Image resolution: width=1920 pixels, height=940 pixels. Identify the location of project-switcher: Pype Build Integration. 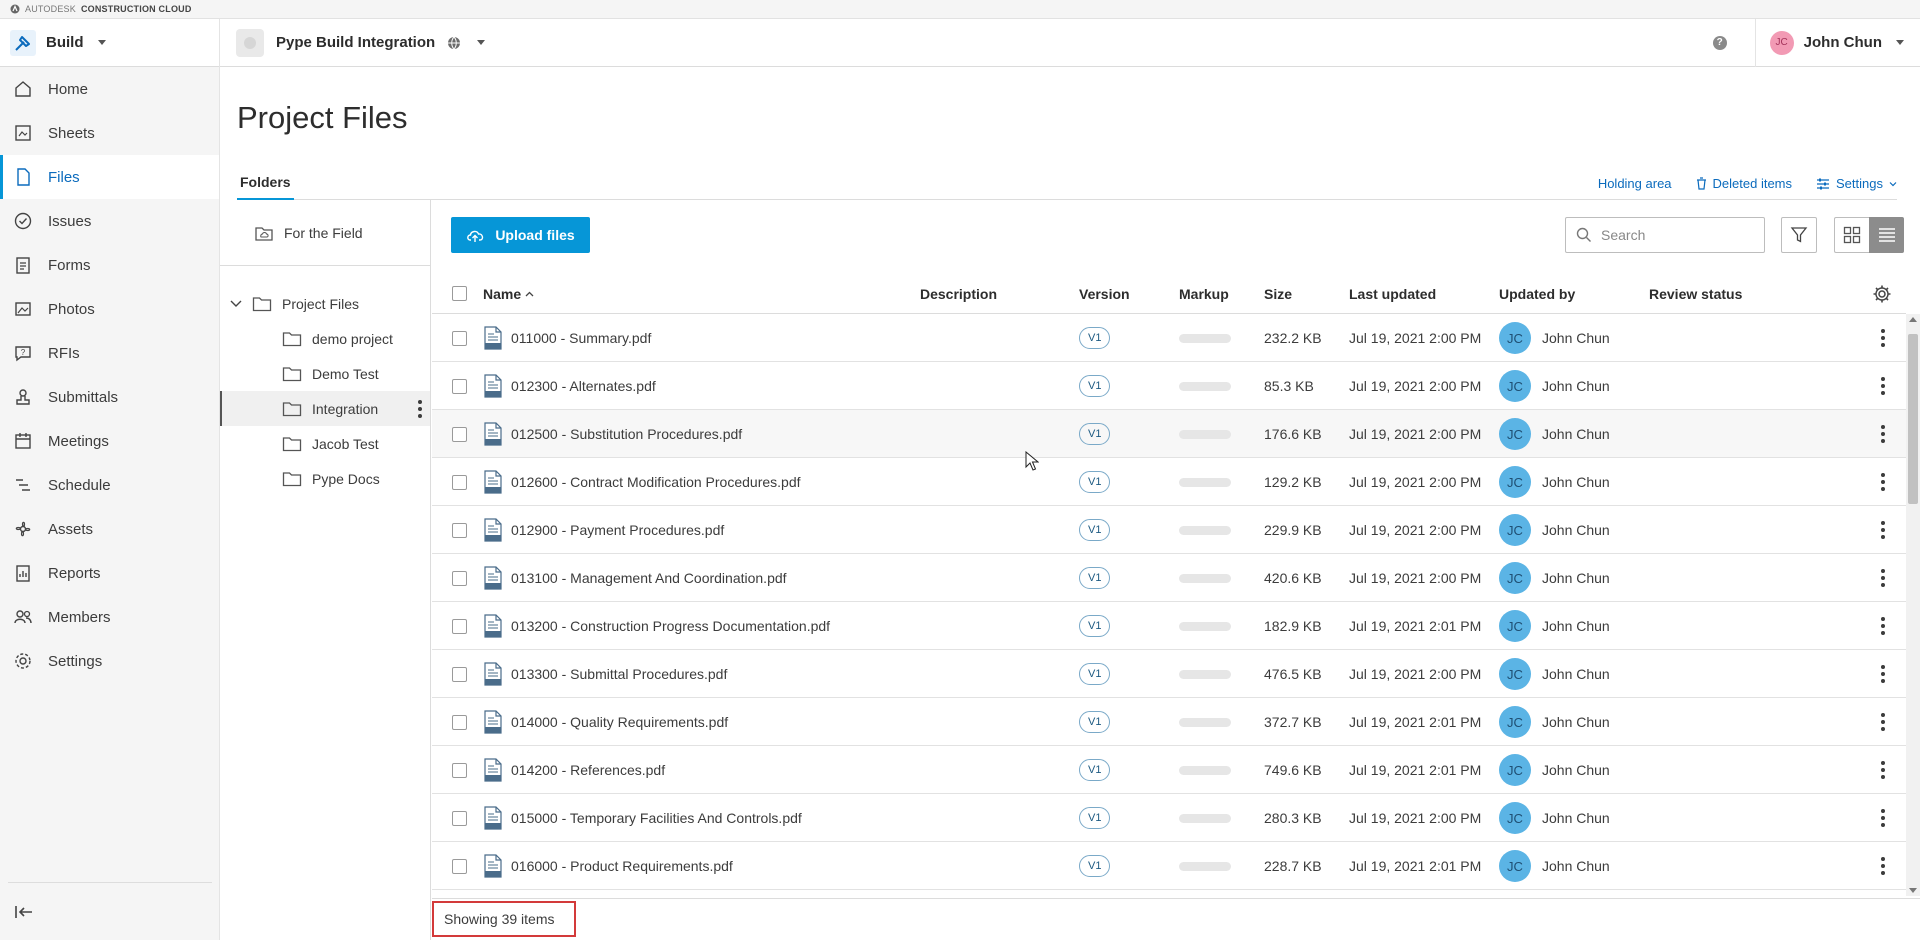
(361, 42).